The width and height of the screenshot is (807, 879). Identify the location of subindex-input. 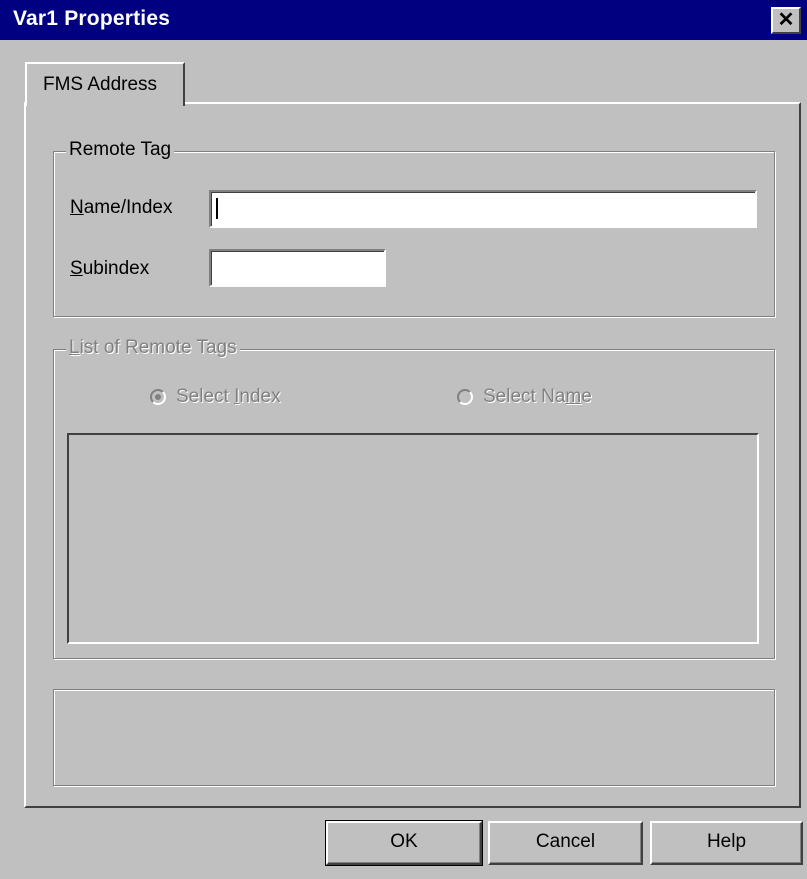
(297, 268).